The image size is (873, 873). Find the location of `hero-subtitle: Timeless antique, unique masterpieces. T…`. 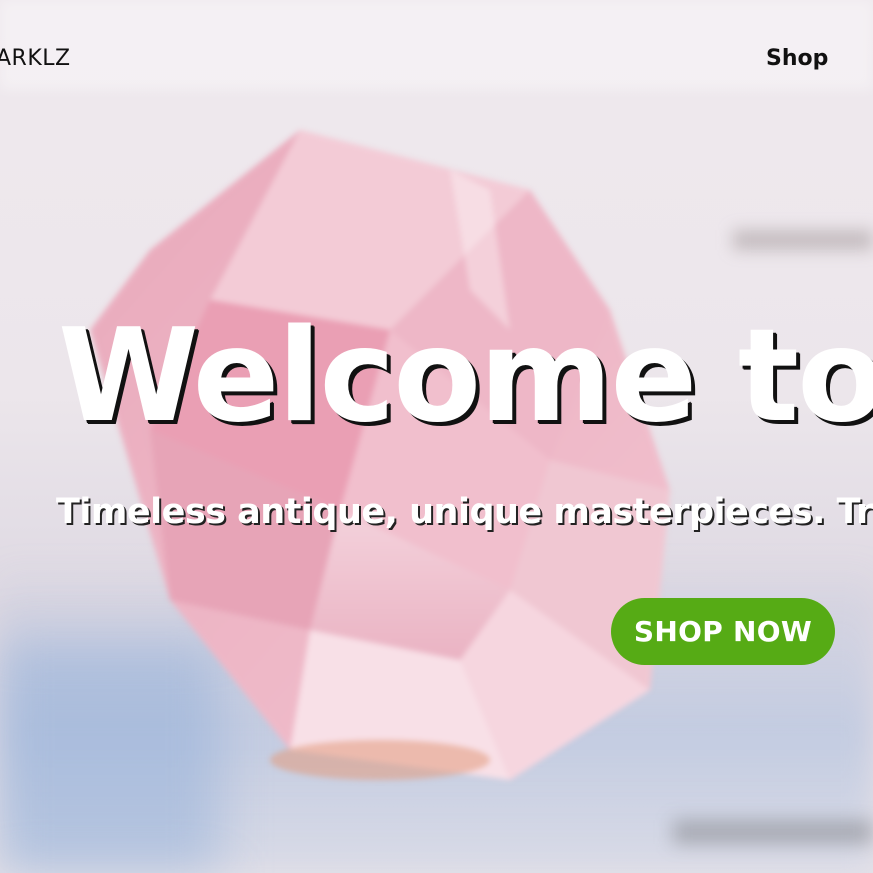

hero-subtitle: Timeless antique, unique masterpieces. T… is located at coordinates (464, 512).